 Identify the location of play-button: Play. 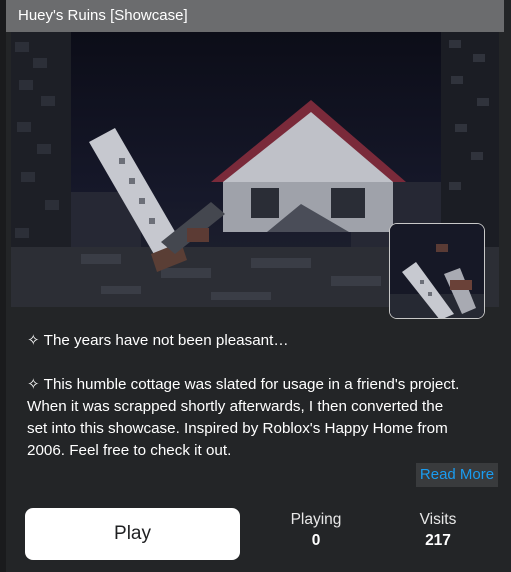
(132, 534).